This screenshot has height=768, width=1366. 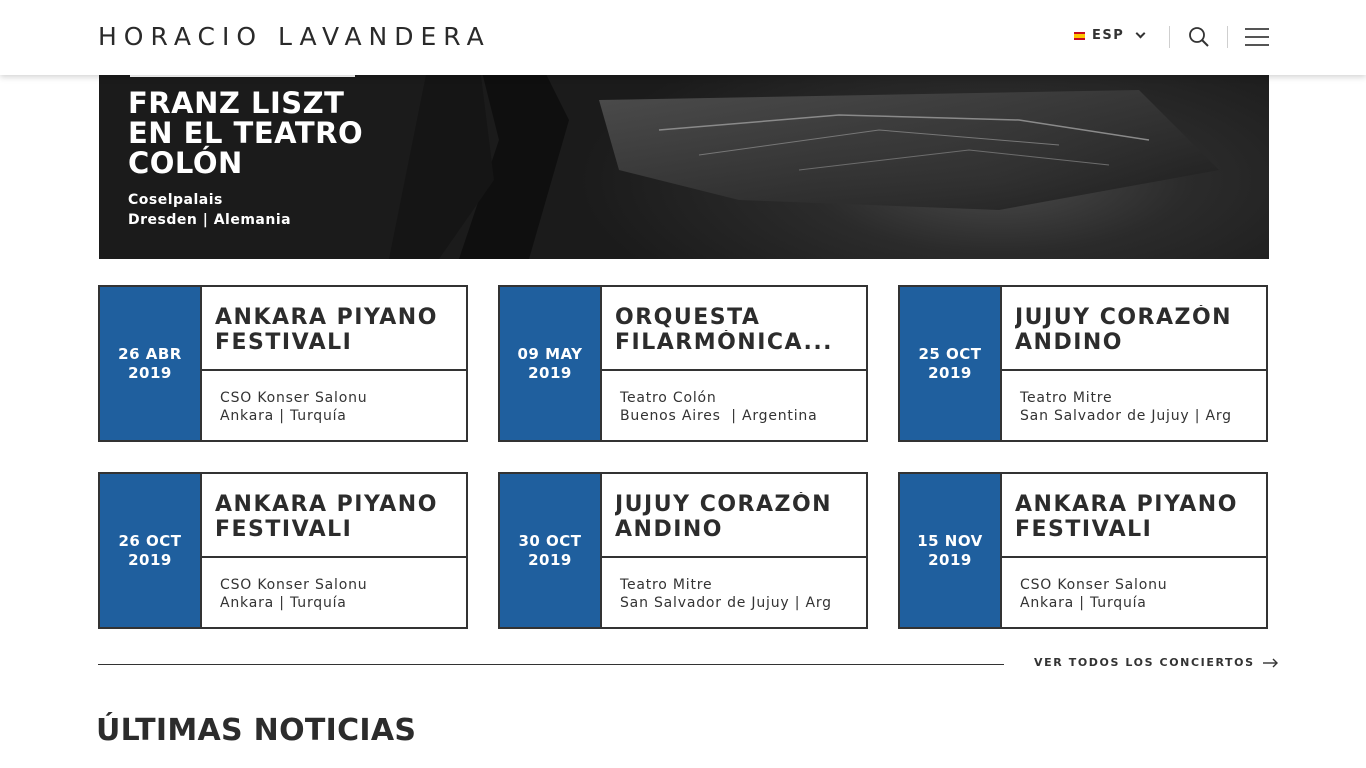 I want to click on section-divider, so click(x=551, y=664).